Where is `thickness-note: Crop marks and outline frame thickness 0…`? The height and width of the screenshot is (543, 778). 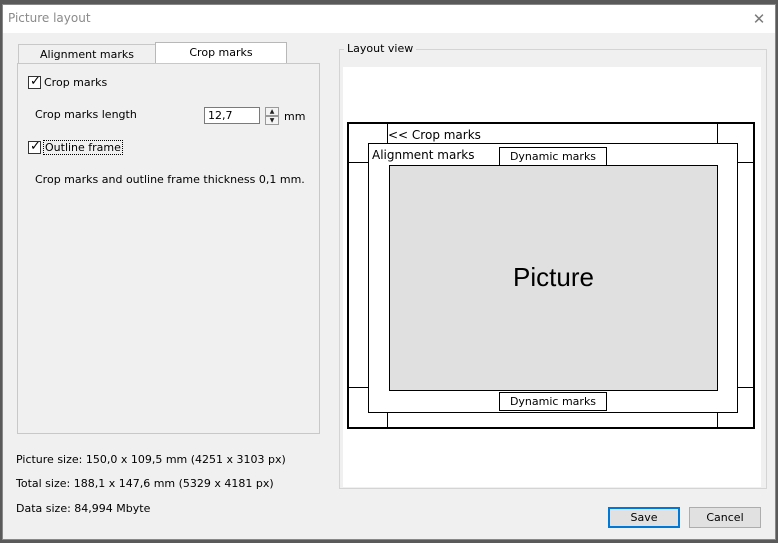 thickness-note: Crop marks and outline frame thickness 0… is located at coordinates (170, 179).